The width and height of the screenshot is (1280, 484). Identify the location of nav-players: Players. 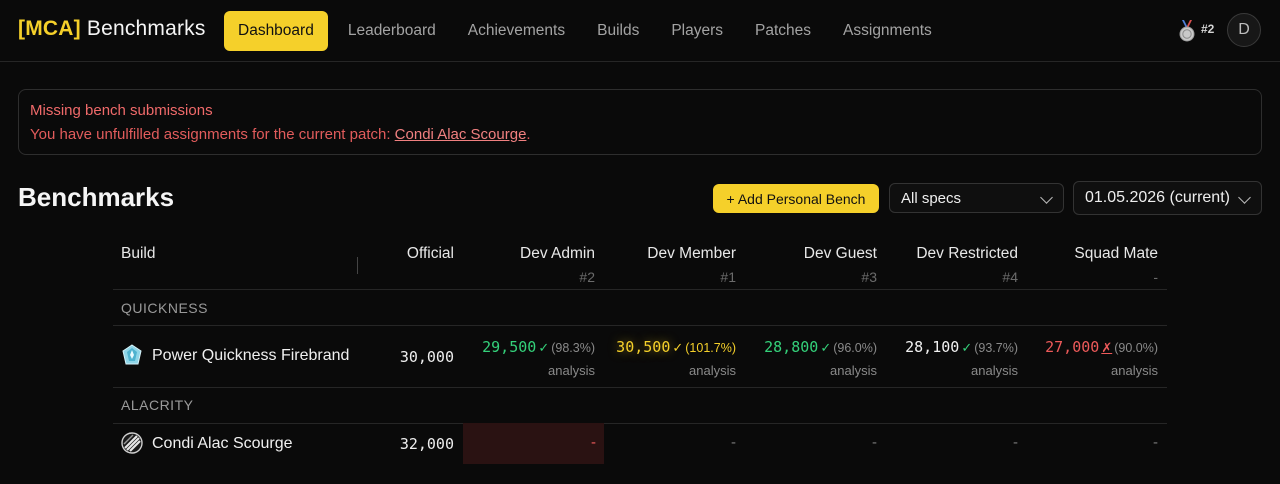
(697, 31).